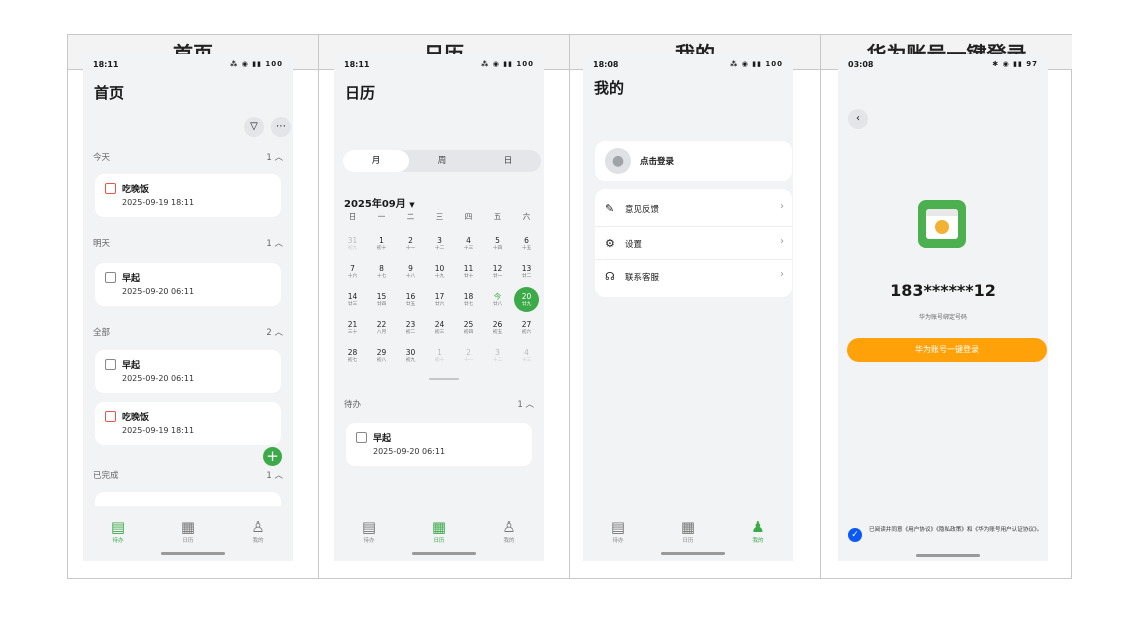  Describe the element at coordinates (855, 535) in the screenshot. I see `agree-checkbox: ✓` at that location.